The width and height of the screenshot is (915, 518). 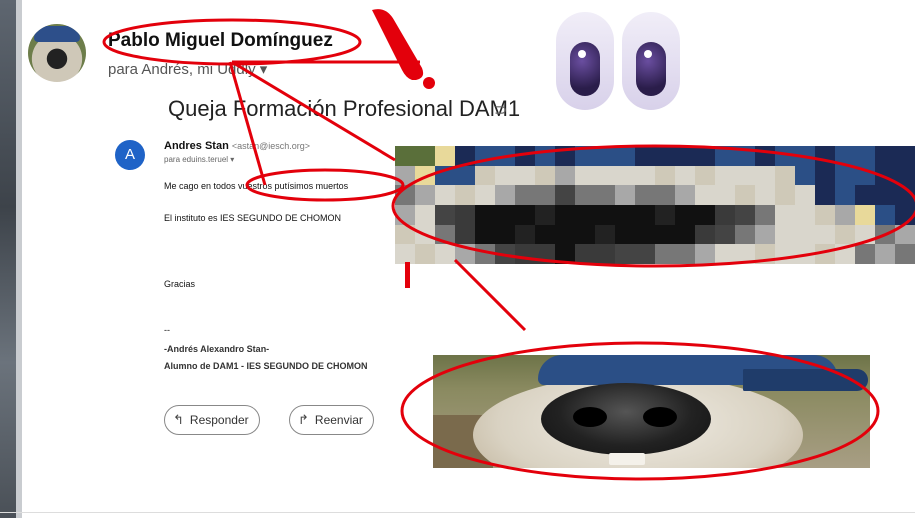 What do you see at coordinates (325, 185) in the screenshot?
I see `body-line-circle` at bounding box center [325, 185].